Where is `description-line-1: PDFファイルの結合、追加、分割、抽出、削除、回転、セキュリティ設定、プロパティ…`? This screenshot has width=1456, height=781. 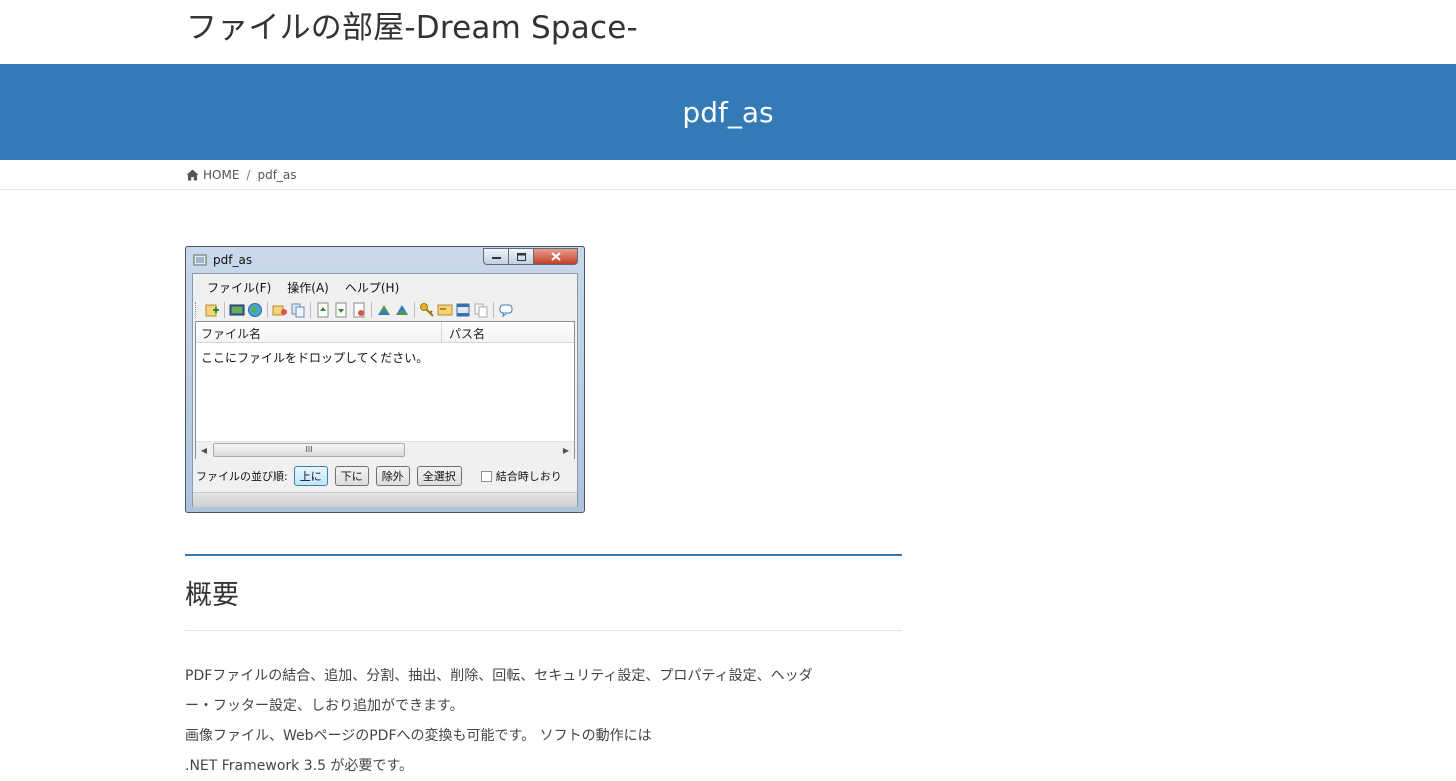 description-line-1: PDFファイルの結合、追加、分割、抽出、削除、回転、セキュリティ設定、プロパティ… is located at coordinates (499, 676).